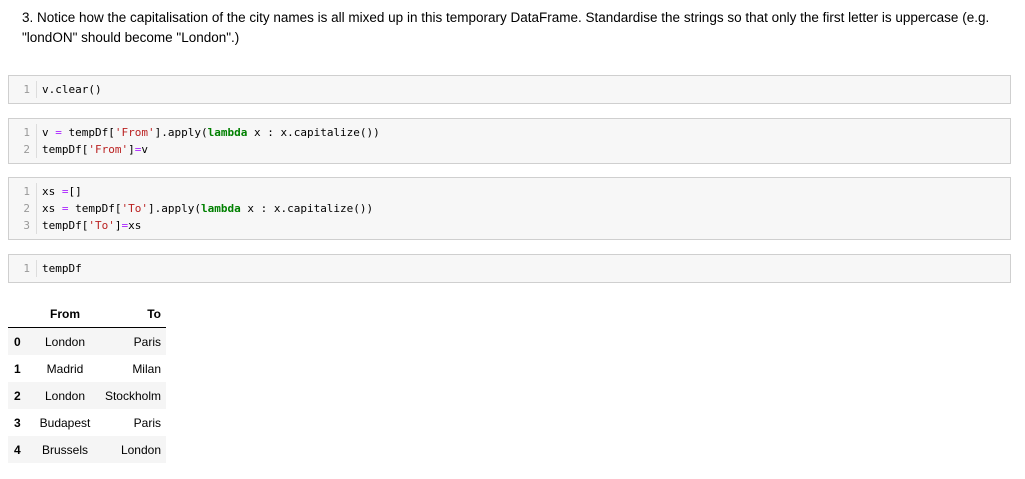  I want to click on code-editor: v.clear(), so click(69, 89).